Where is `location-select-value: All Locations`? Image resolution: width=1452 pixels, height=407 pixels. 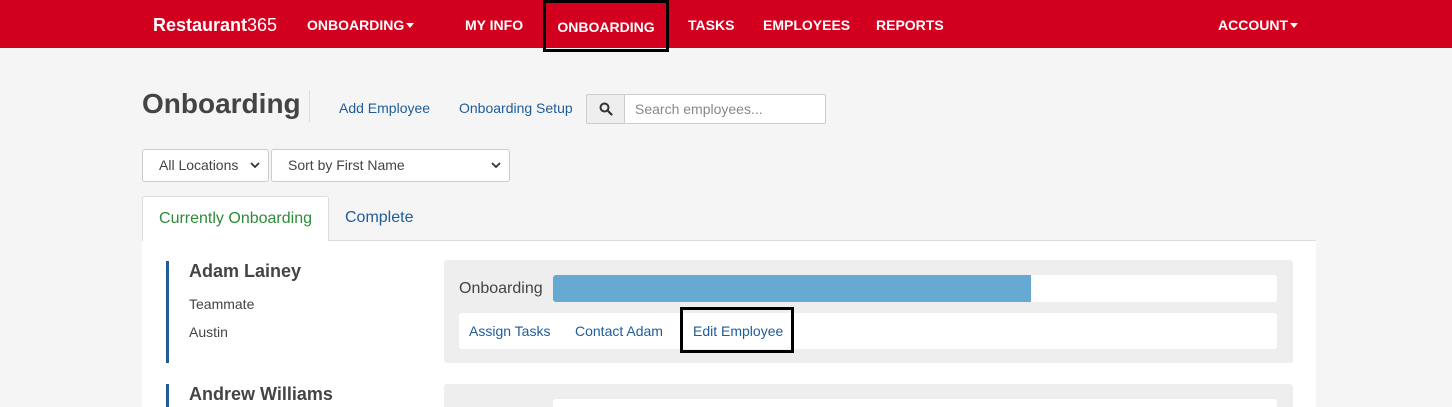 location-select-value: All Locations is located at coordinates (199, 165).